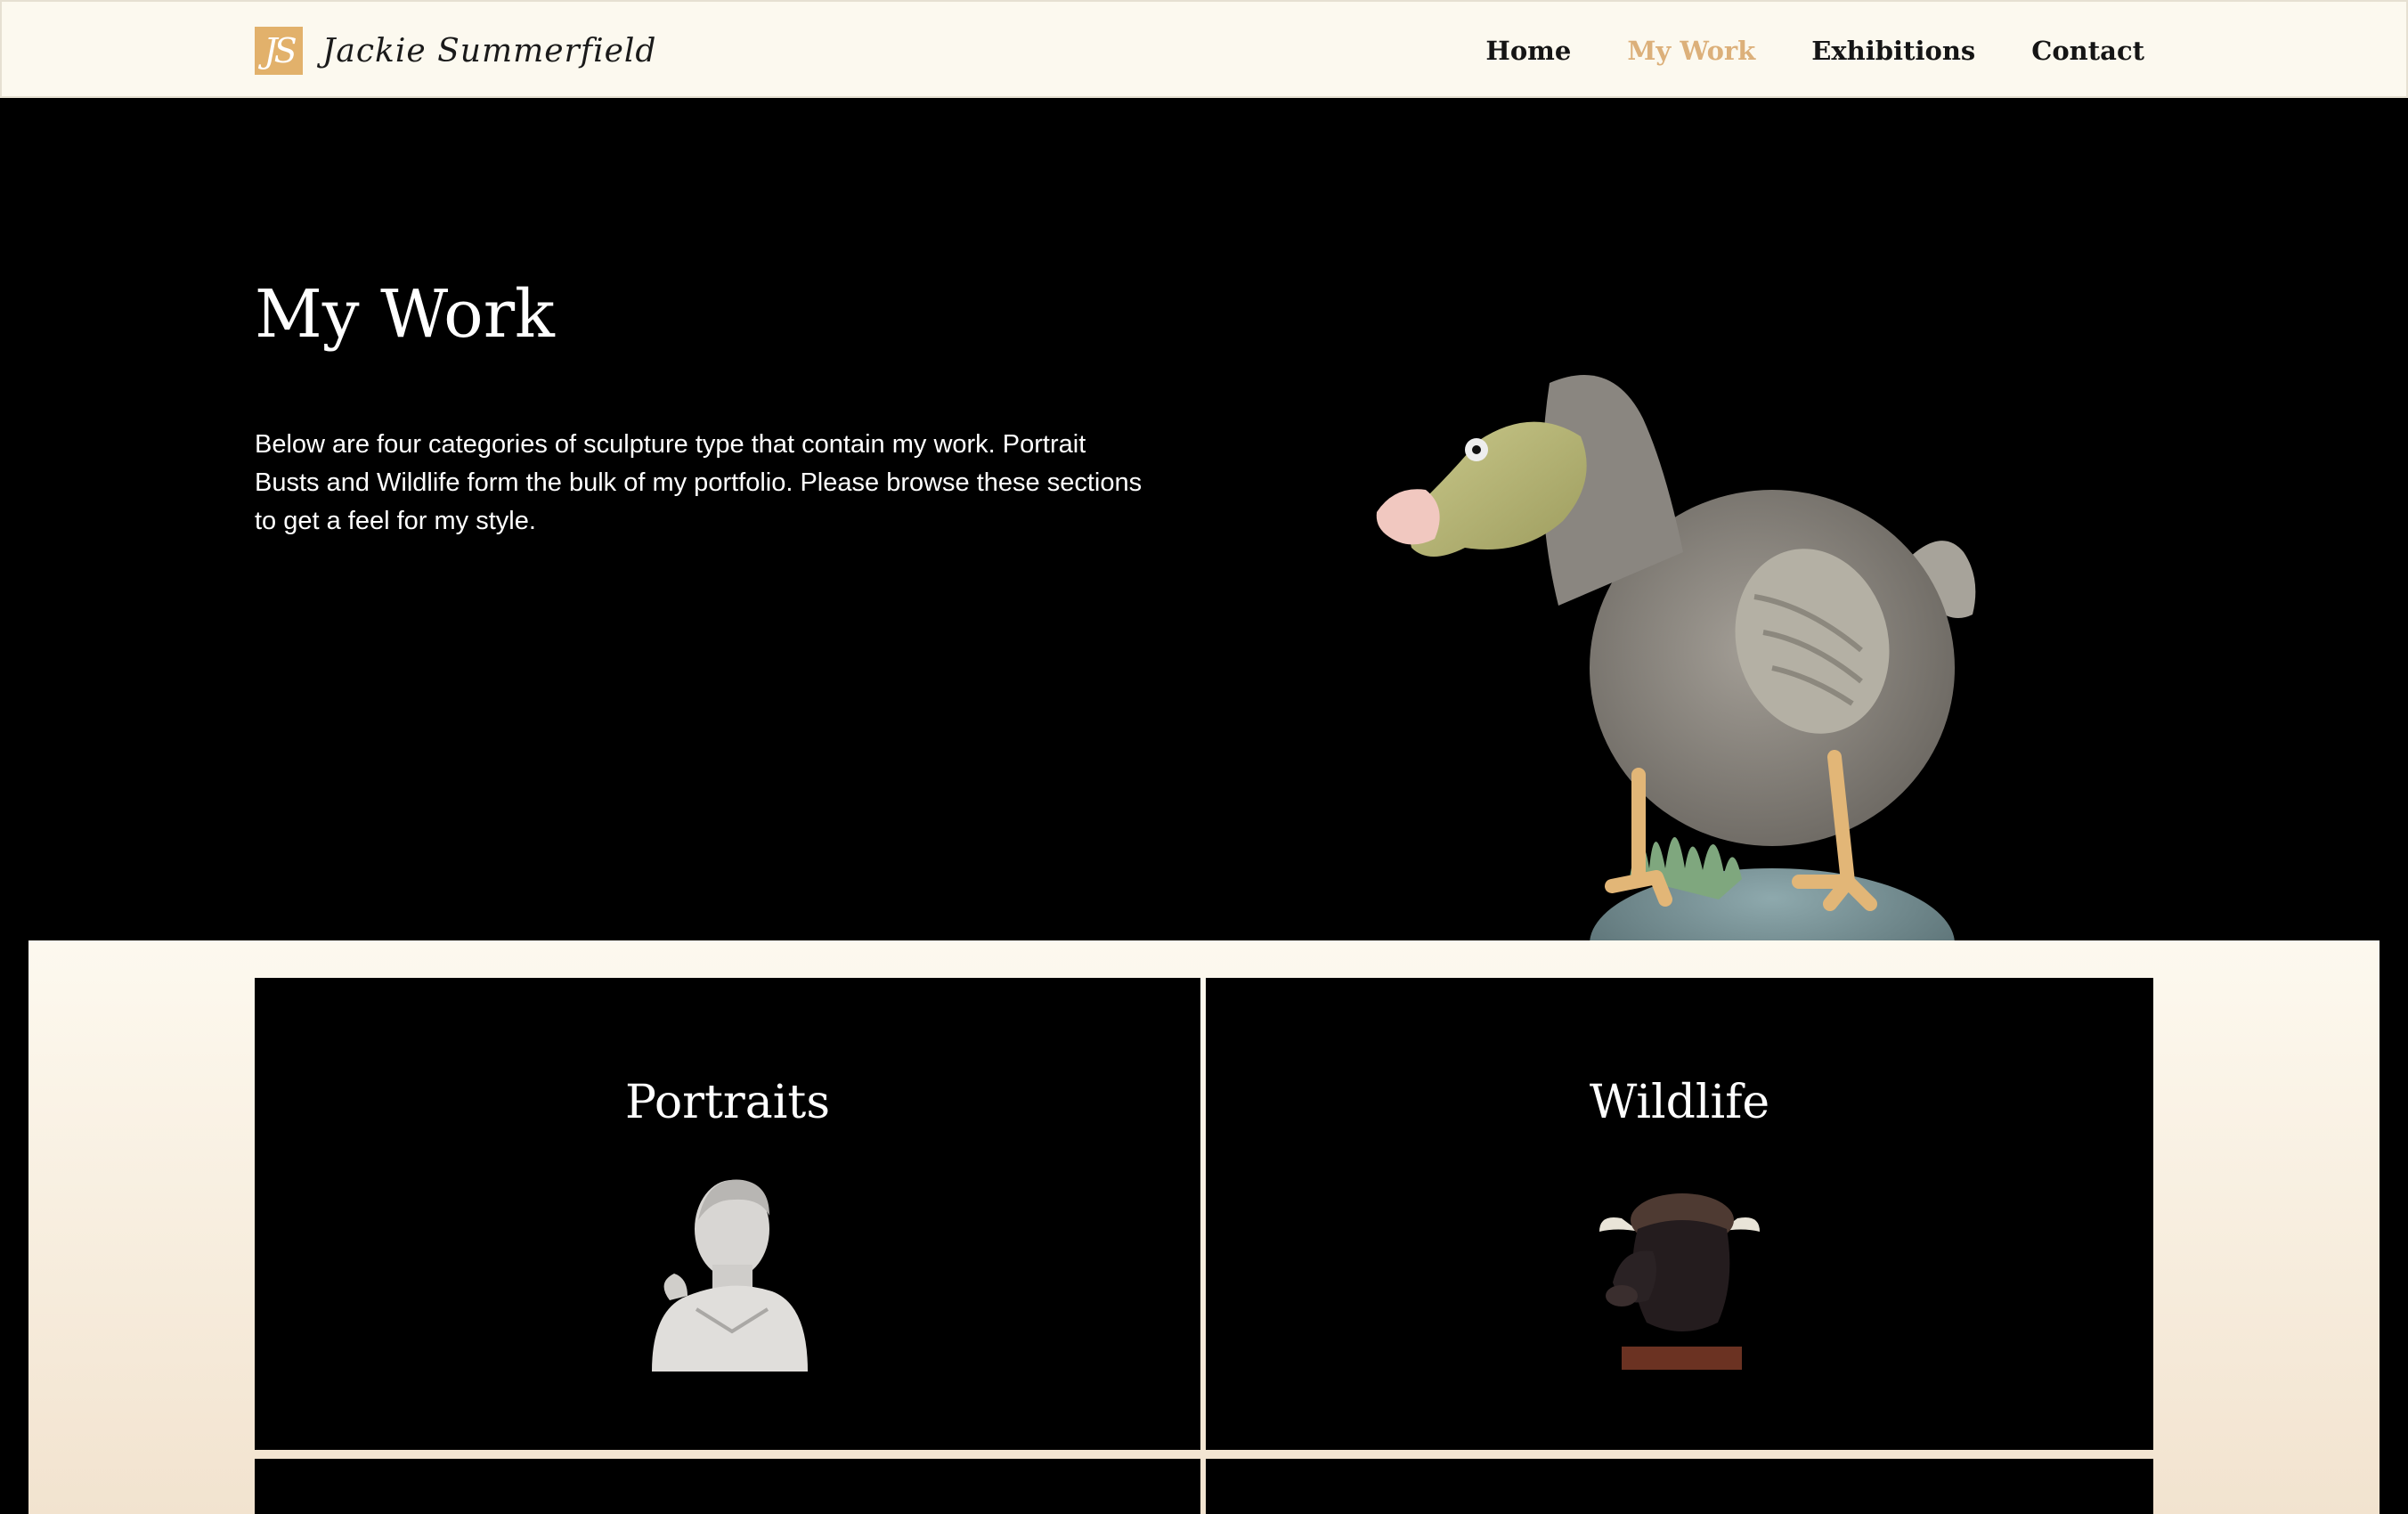  Describe the element at coordinates (727, 1274) in the screenshot. I see `portrait-bust-image` at that location.